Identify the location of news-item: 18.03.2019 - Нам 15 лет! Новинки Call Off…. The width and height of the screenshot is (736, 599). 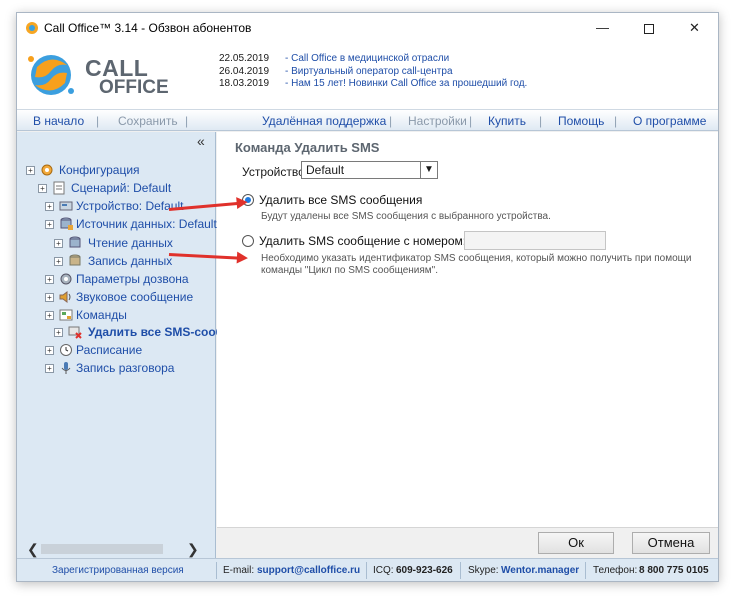
(373, 84).